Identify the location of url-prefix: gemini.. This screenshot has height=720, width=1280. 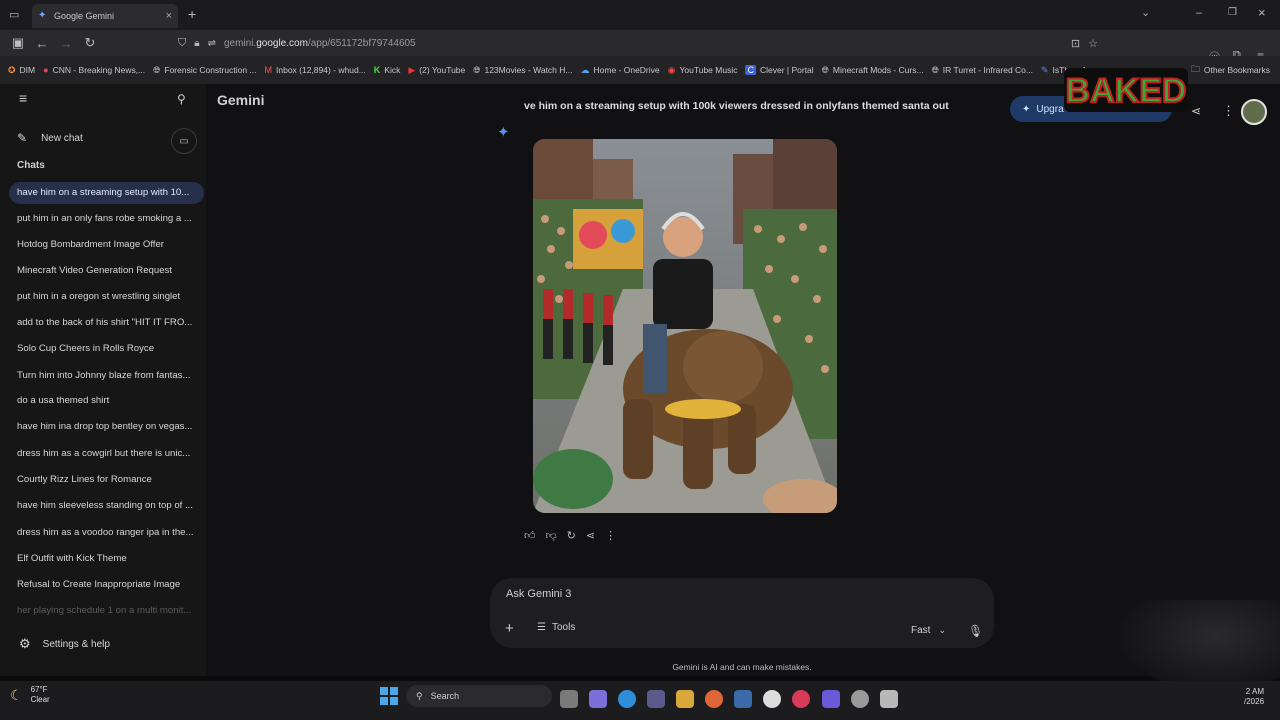
(240, 43).